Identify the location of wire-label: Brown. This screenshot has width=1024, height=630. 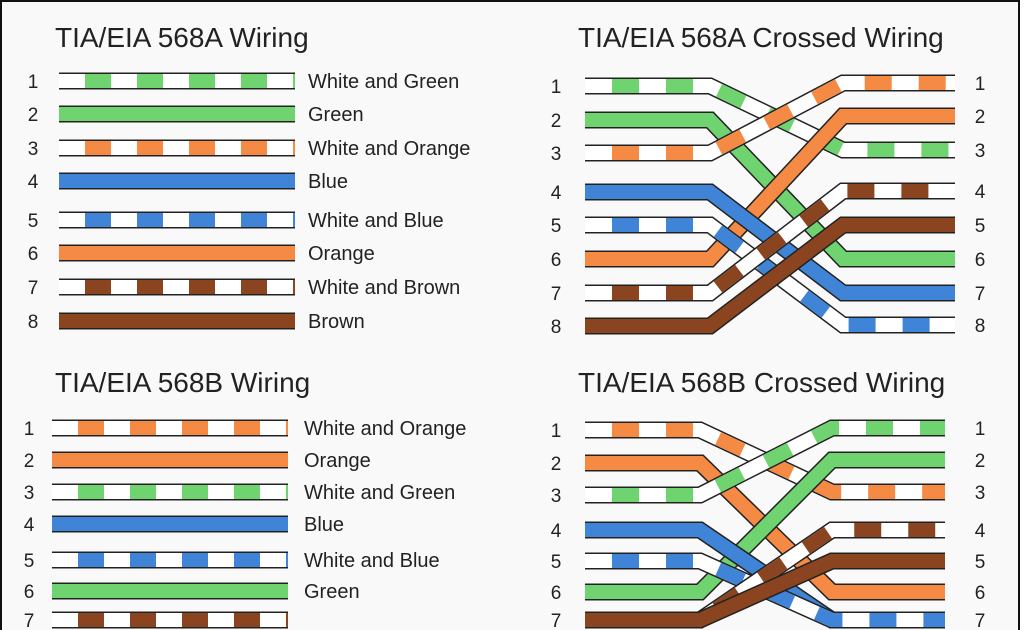
(336, 322).